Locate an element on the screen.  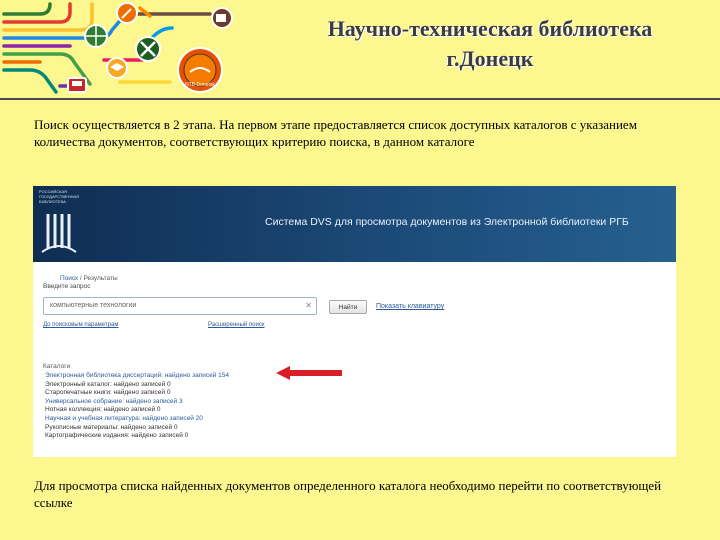
enter-query-label: Введите запрос is located at coordinates (67, 286).